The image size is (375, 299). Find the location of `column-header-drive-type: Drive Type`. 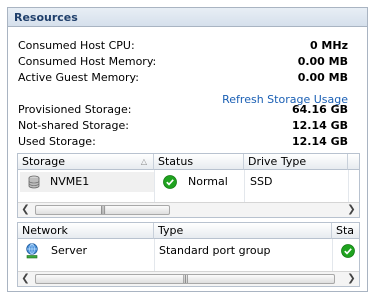

column-header-drive-type: Drive Type is located at coordinates (296, 162).